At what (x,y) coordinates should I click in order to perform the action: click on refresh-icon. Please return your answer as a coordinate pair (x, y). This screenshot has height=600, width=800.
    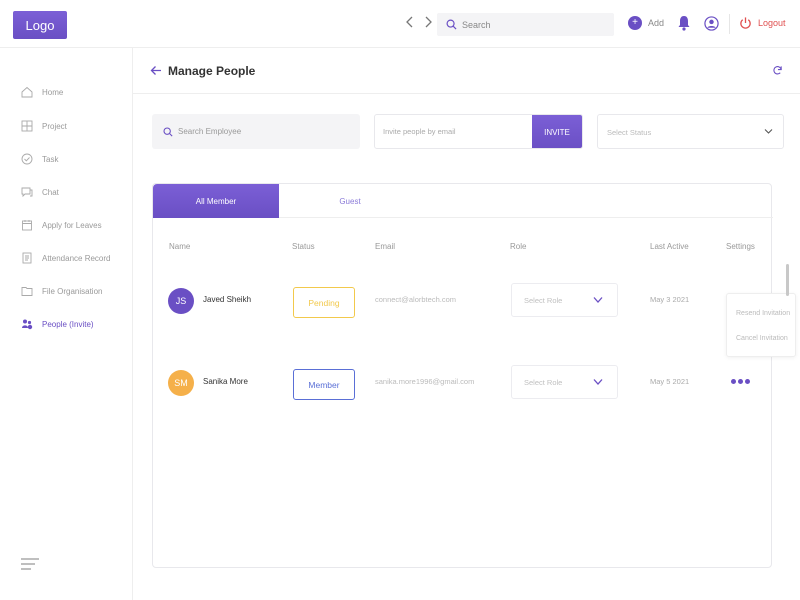
    Looking at the image, I should click on (777, 70).